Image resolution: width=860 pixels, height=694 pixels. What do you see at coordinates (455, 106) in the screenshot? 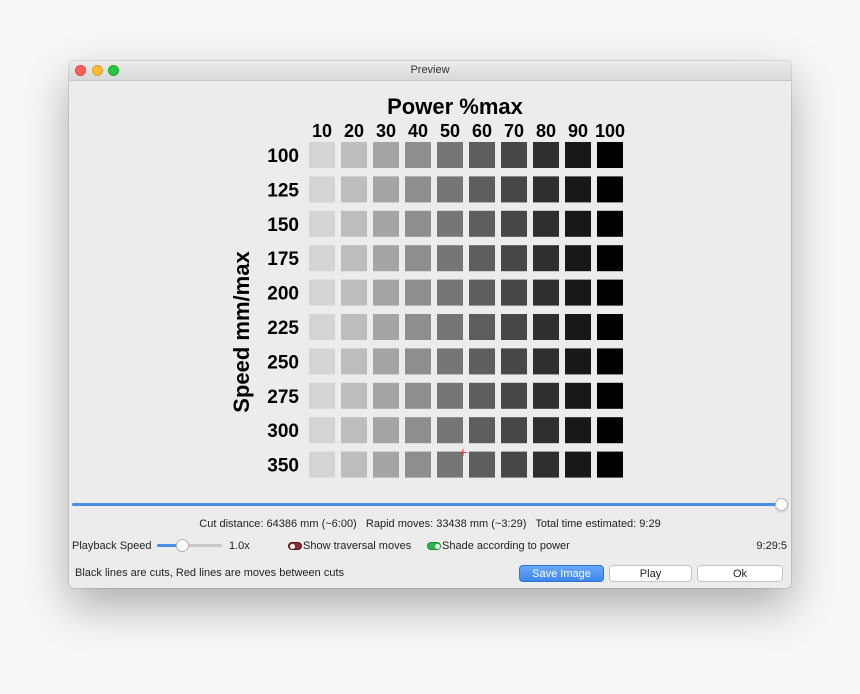
I see `chart-title: Power %max` at bounding box center [455, 106].